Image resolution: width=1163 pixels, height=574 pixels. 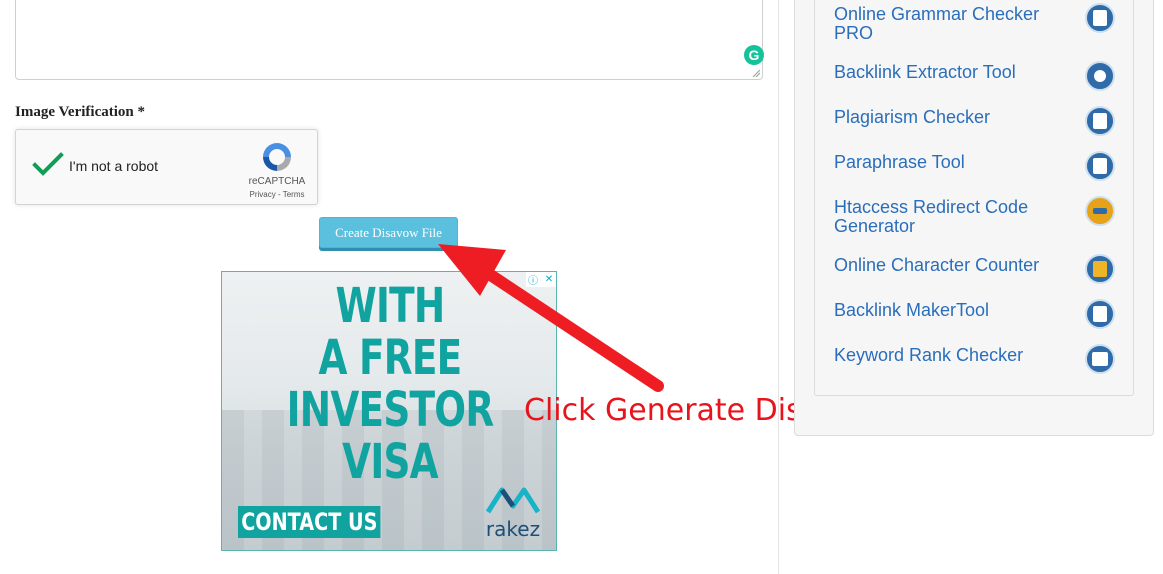 I want to click on sidebar-item-keyword-rank-checker: Keyword Rank Checker, so click(x=974, y=359).